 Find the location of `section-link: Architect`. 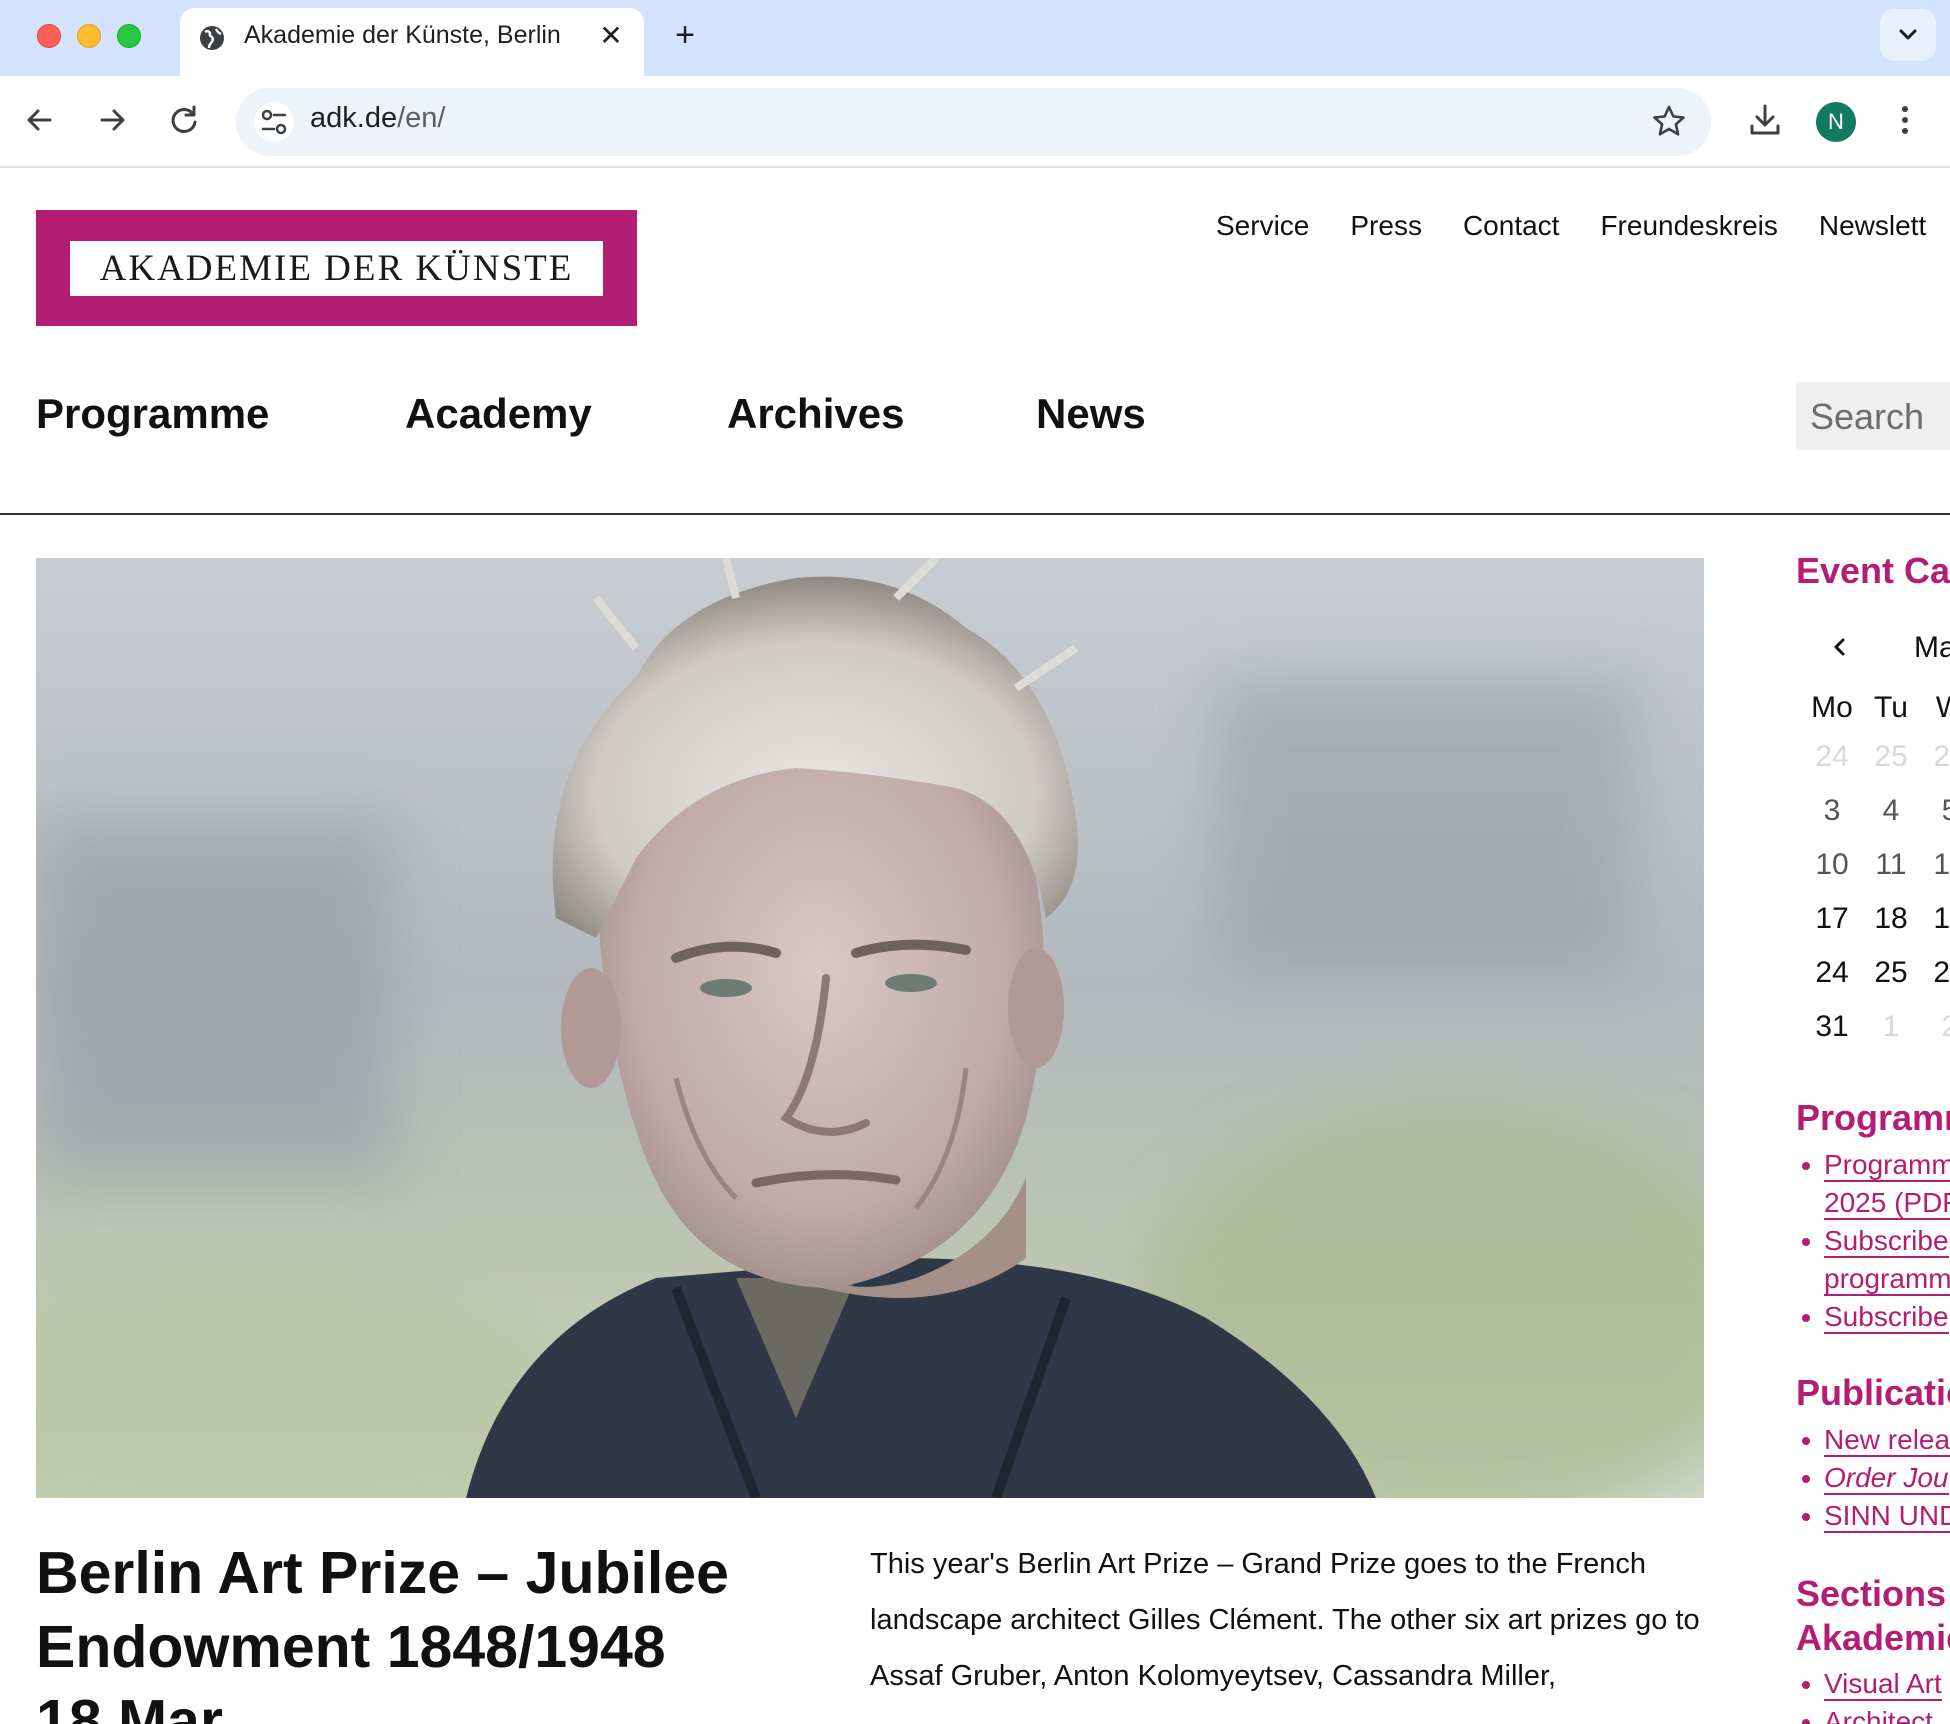

section-link: Architect is located at coordinates (1878, 1715).